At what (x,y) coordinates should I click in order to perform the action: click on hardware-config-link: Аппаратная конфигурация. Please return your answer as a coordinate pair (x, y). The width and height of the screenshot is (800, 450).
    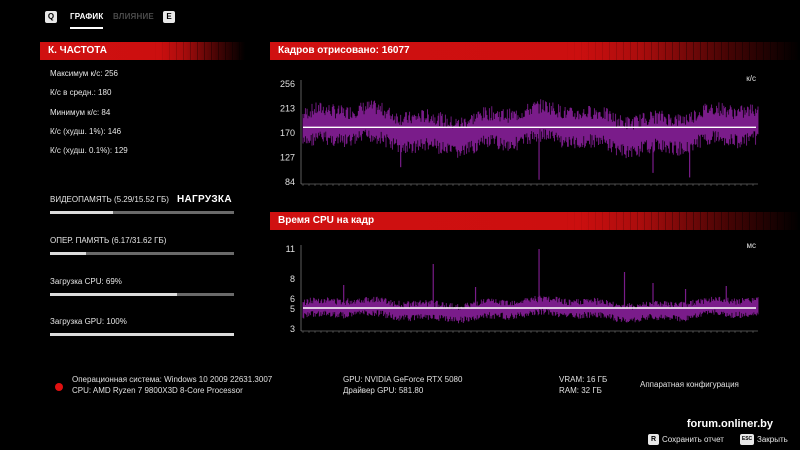
    Looking at the image, I should click on (689, 384).